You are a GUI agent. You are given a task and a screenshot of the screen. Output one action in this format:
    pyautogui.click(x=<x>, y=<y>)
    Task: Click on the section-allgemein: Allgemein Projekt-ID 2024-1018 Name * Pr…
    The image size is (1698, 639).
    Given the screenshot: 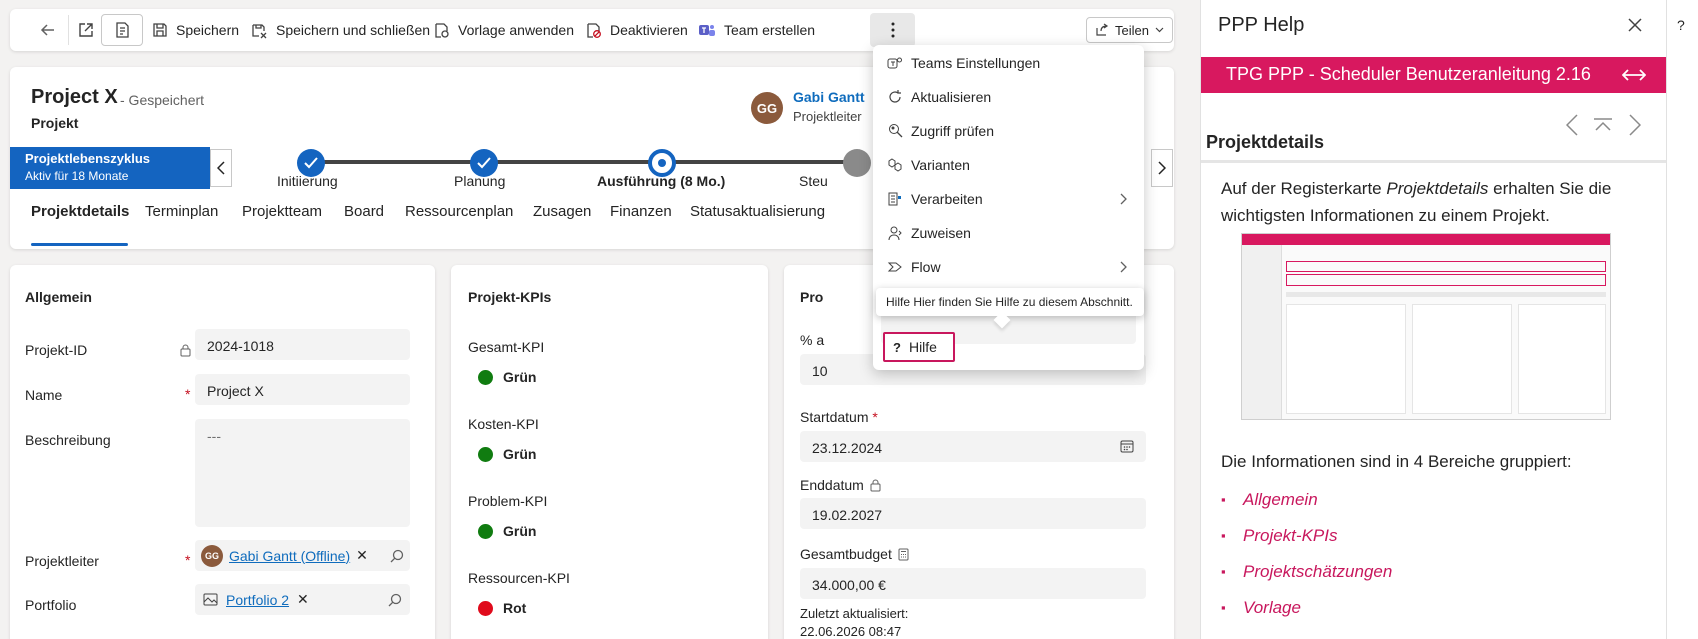 What is the action you would take?
    pyautogui.click(x=222, y=452)
    